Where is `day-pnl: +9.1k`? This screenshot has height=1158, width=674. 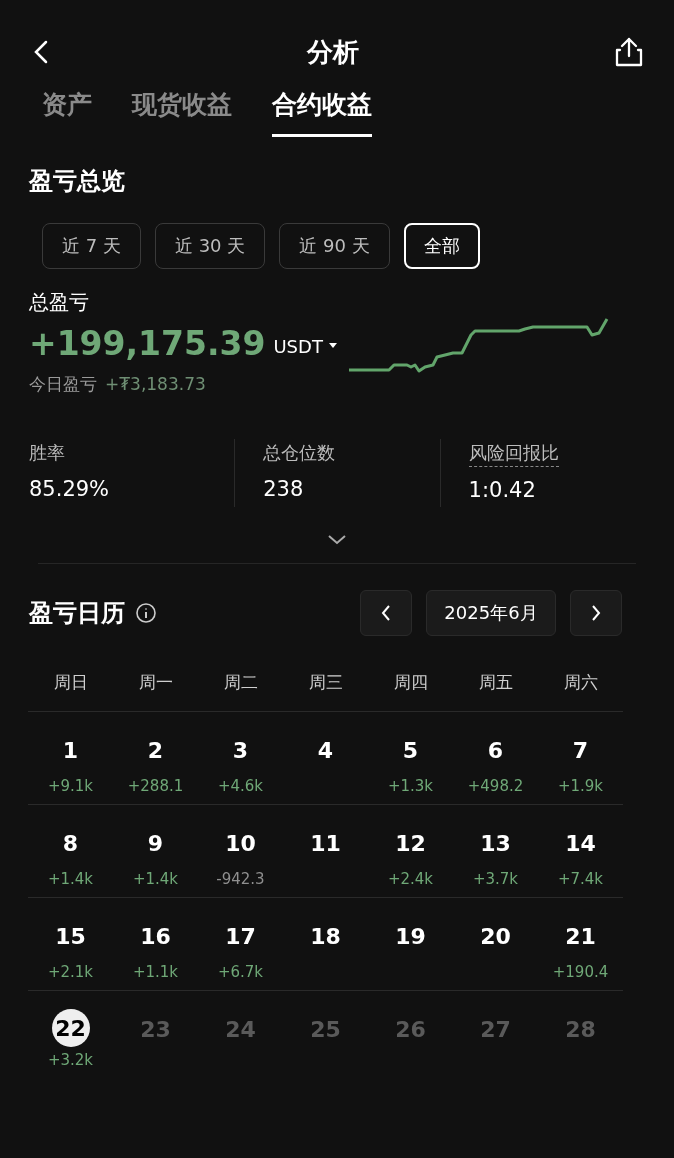
day-pnl: +9.1k is located at coordinates (70, 786).